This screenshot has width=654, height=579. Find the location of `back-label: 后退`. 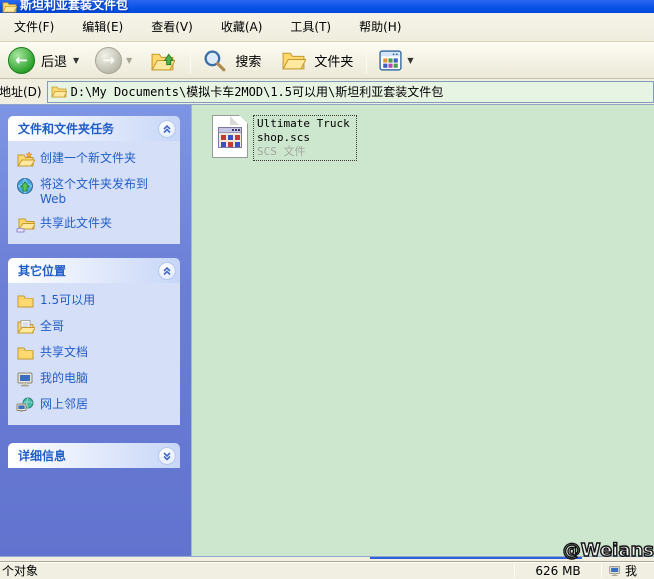

back-label: 后退 is located at coordinates (54, 62).